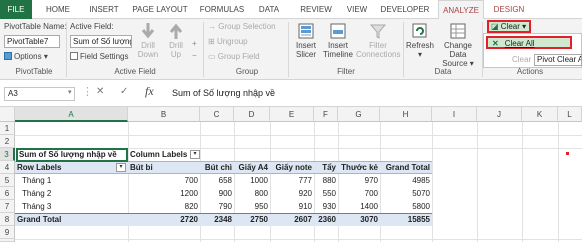  What do you see at coordinates (101, 41) in the screenshot?
I see `active-field-input: Sum of Số lượng n` at bounding box center [101, 41].